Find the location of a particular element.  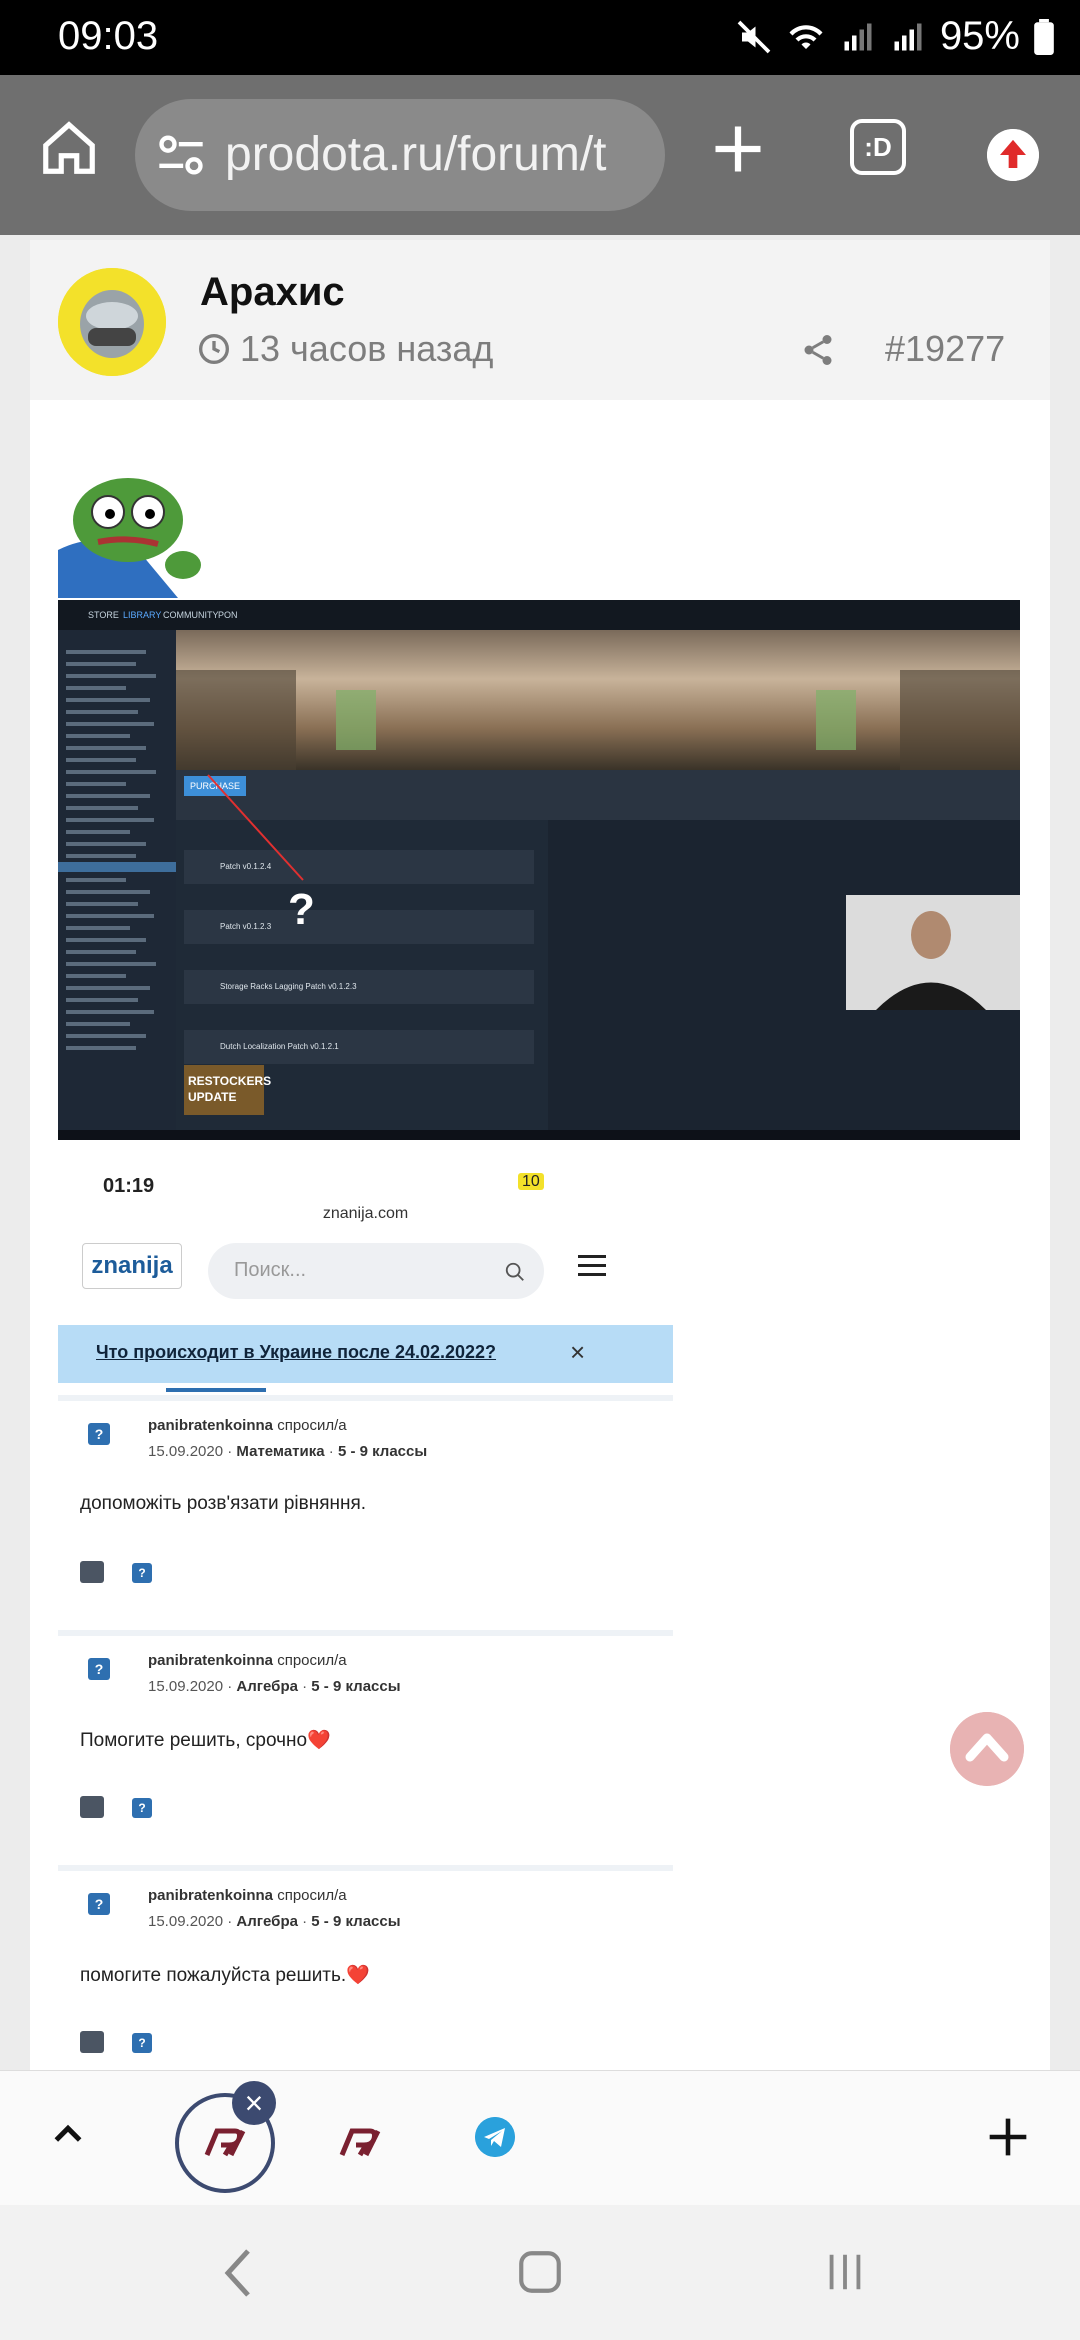

url-bar: prodota.ru/forum/t is located at coordinates (400, 155).